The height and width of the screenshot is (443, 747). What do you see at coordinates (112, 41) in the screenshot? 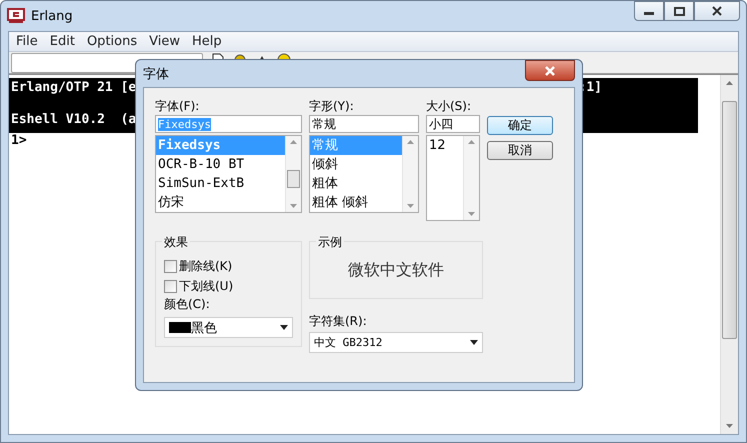
I see `menu-item: Options` at bounding box center [112, 41].